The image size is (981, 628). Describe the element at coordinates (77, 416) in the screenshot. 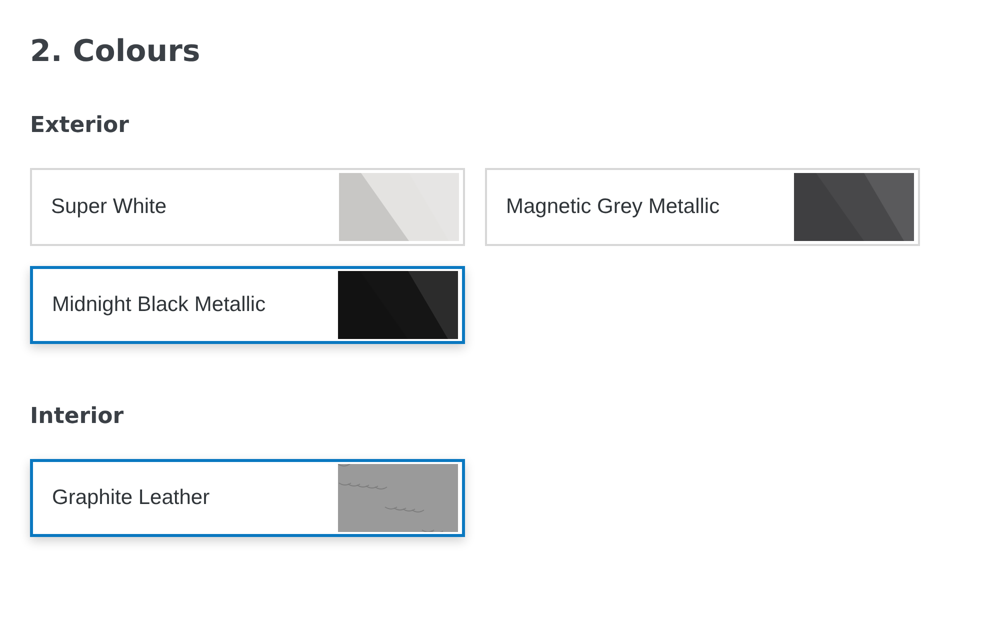

I see `group-heading: Interior` at that location.